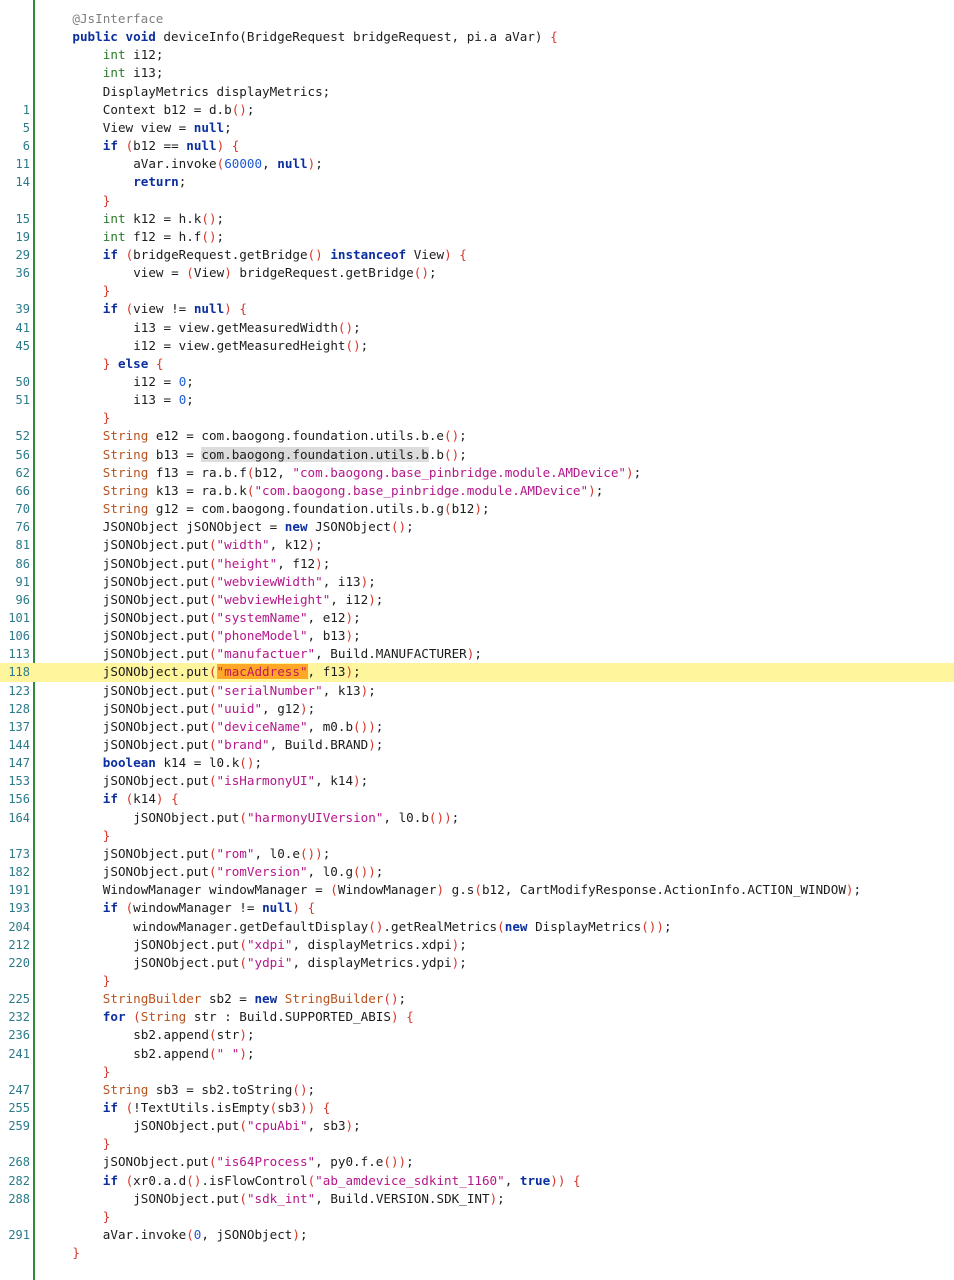 The width and height of the screenshot is (954, 1280). I want to click on code-line: 147 boolean k14 = l0.k();, so click(477, 763).